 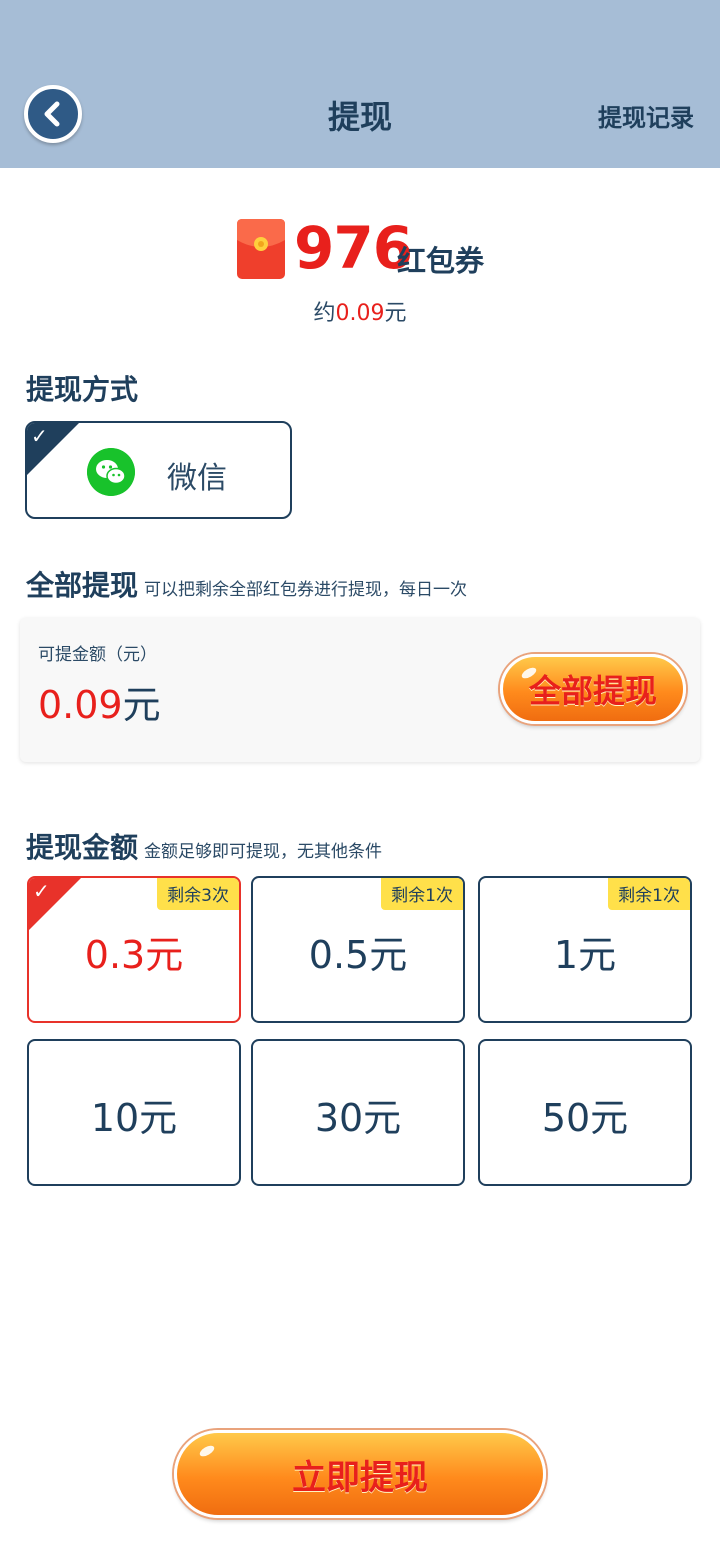 What do you see at coordinates (198, 894) in the screenshot?
I see `remaining-badge: 剩余3次` at bounding box center [198, 894].